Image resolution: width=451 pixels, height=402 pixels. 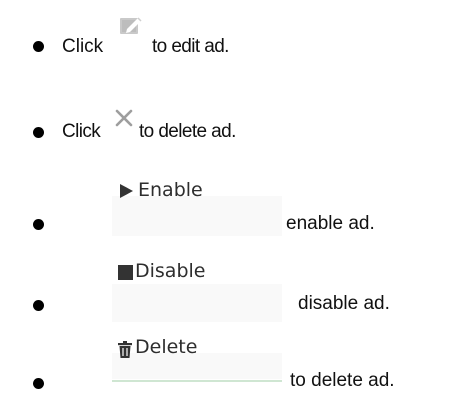 I want to click on button-underline, so click(x=197, y=381).